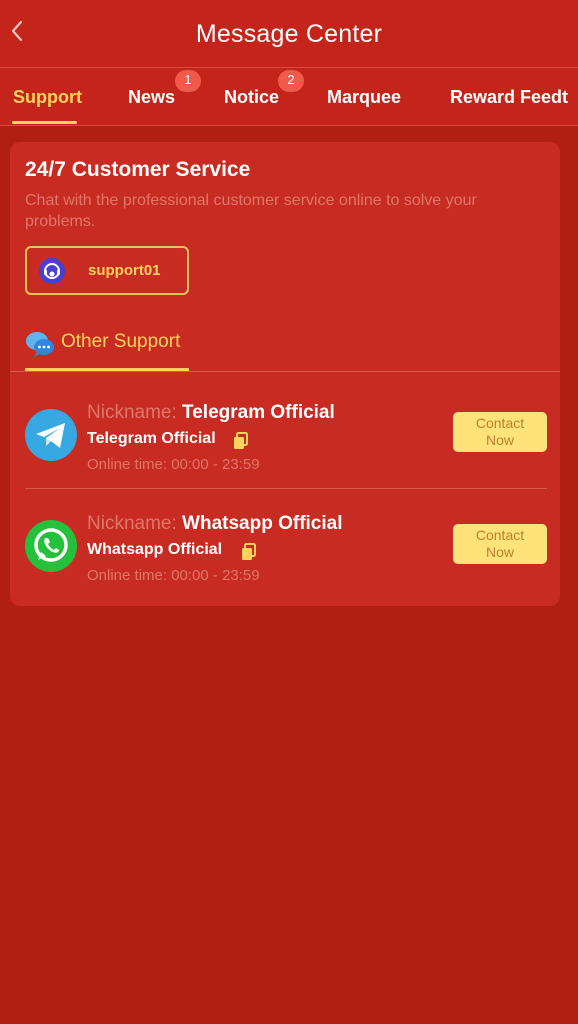 The height and width of the screenshot is (1024, 578). Describe the element at coordinates (151, 438) in the screenshot. I see `telegram-account-name: Telegram Official` at that location.